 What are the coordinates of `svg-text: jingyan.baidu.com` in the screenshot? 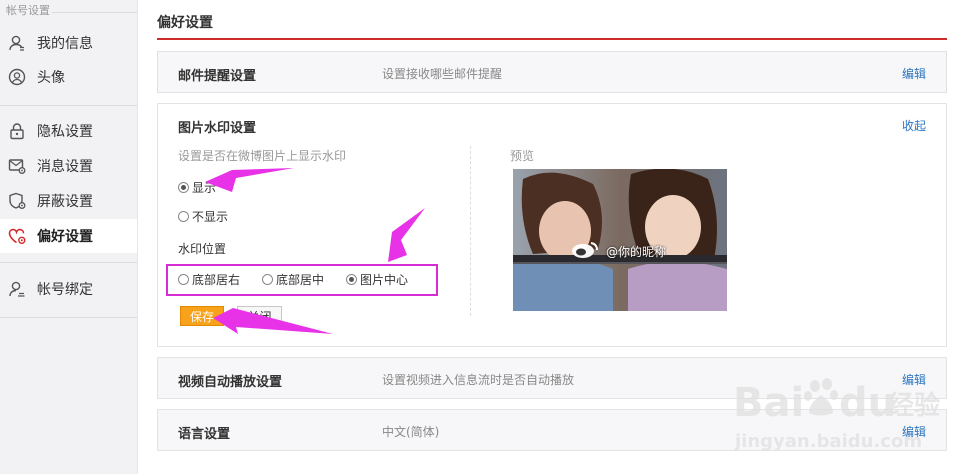 It's located at (828, 441).